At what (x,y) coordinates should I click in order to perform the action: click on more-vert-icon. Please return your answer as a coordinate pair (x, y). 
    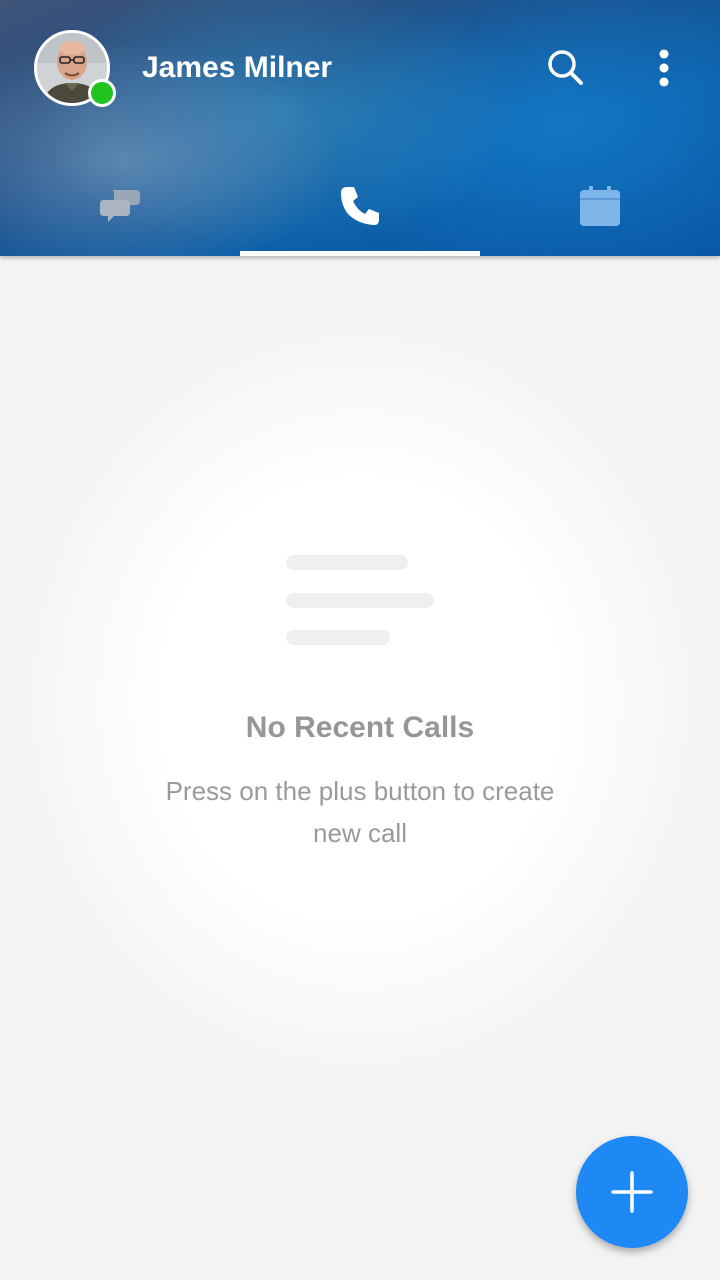
    Looking at the image, I should click on (664, 68).